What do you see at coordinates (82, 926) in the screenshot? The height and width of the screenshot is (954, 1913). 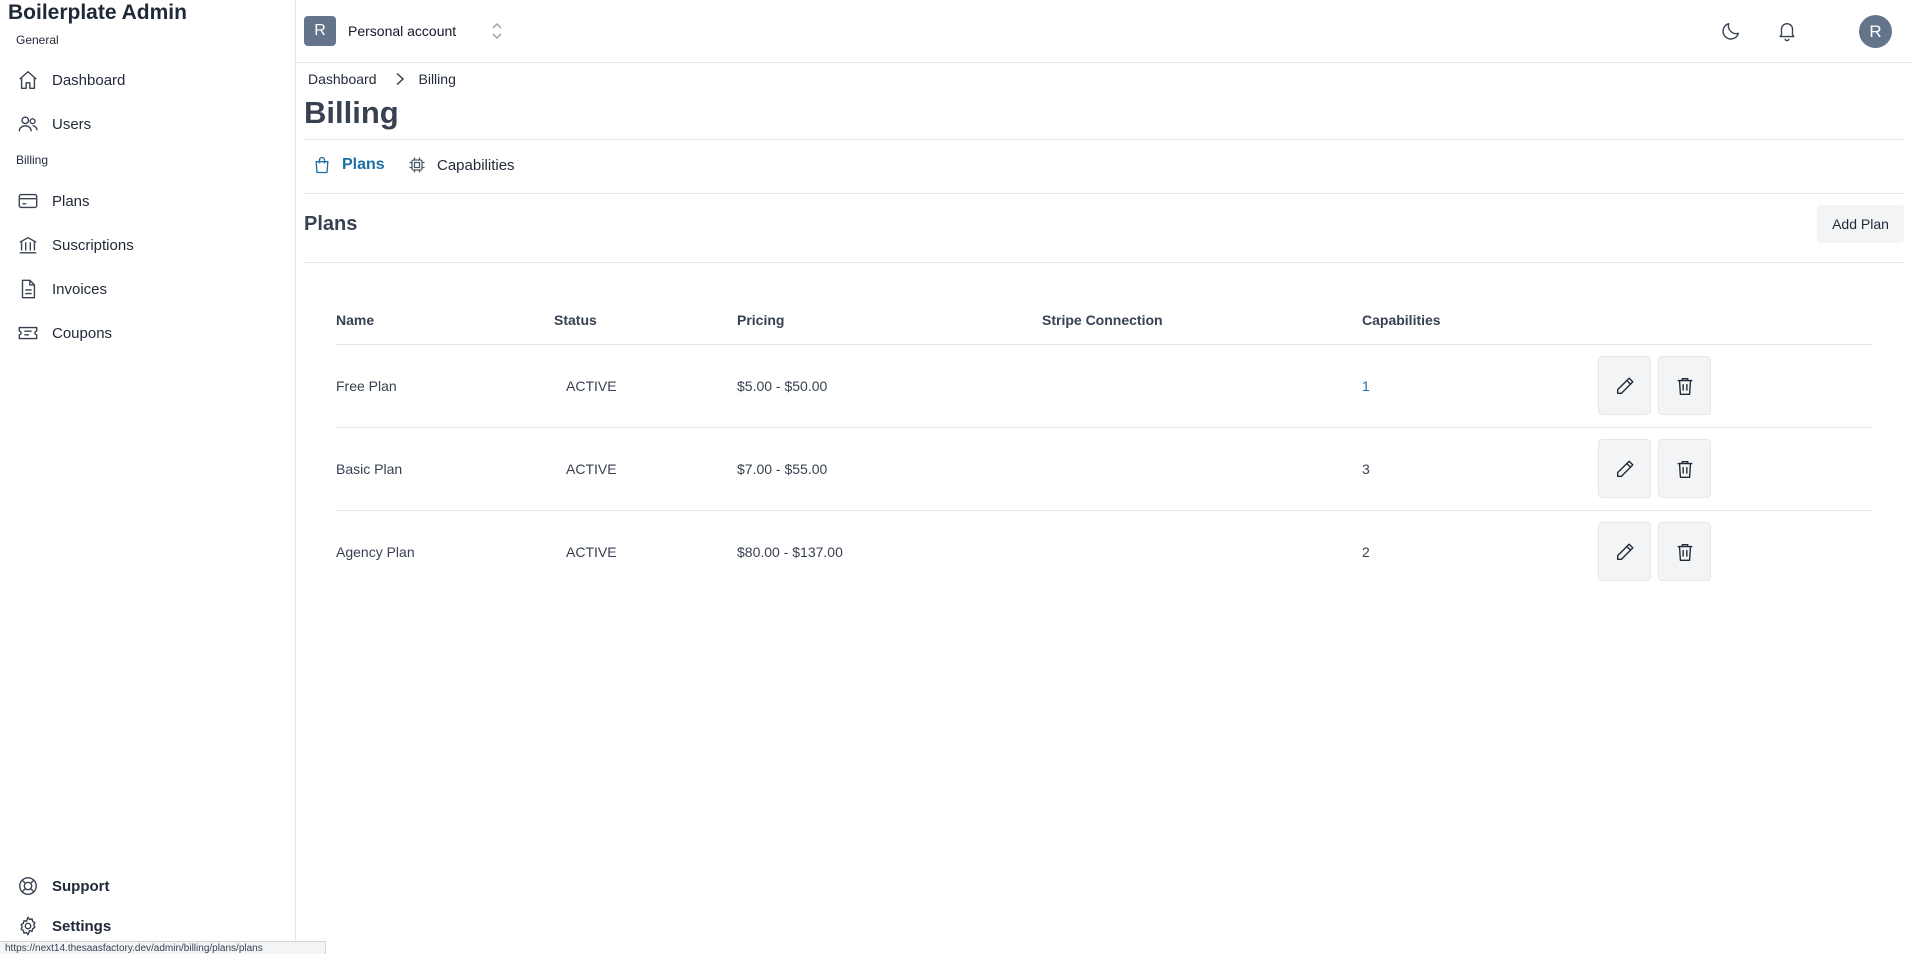 I see `sidebar-item-label: Settings` at bounding box center [82, 926].